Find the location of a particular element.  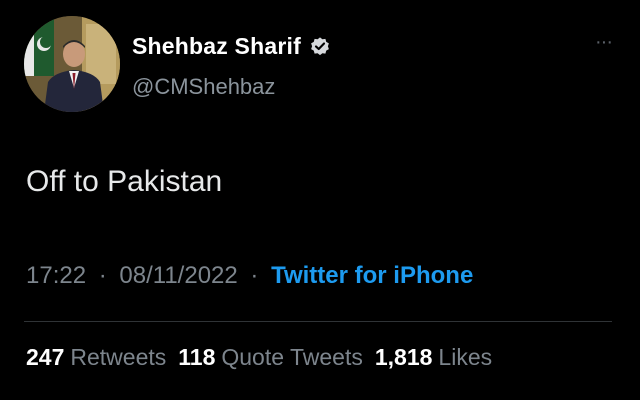

more-options-icon: ··· is located at coordinates (604, 42).